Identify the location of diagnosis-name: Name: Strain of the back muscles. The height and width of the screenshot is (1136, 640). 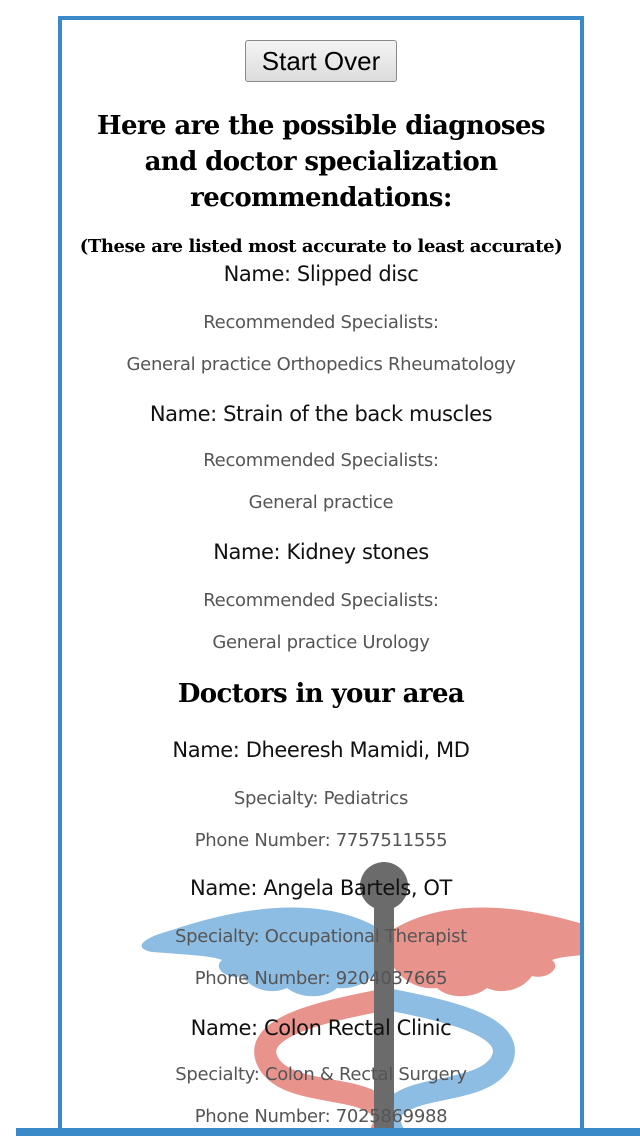
(321, 414).